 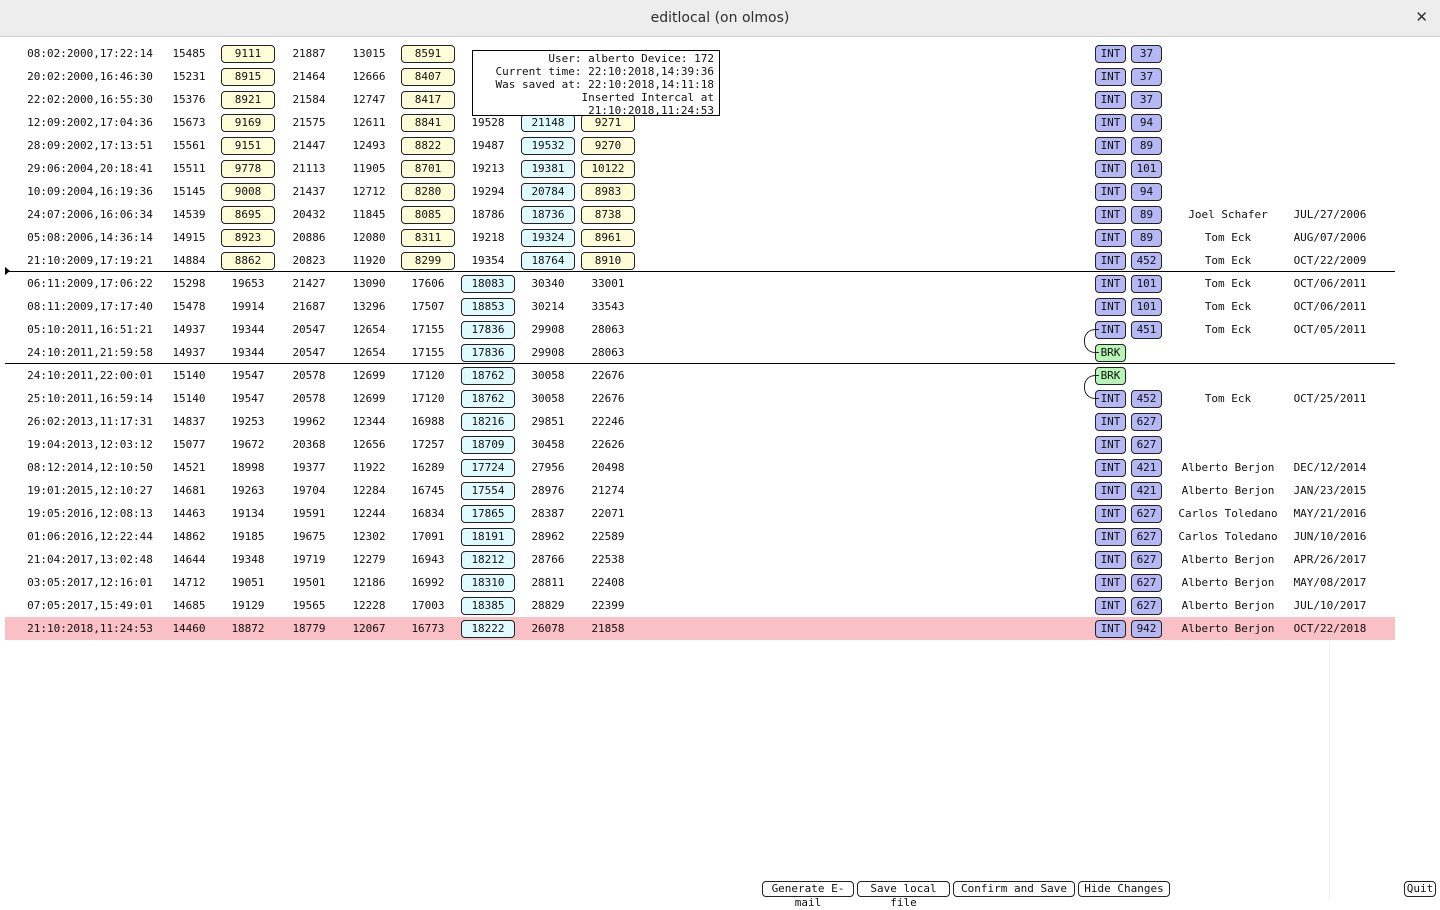 I want to click on counter-cell: 9778, so click(x=248, y=169).